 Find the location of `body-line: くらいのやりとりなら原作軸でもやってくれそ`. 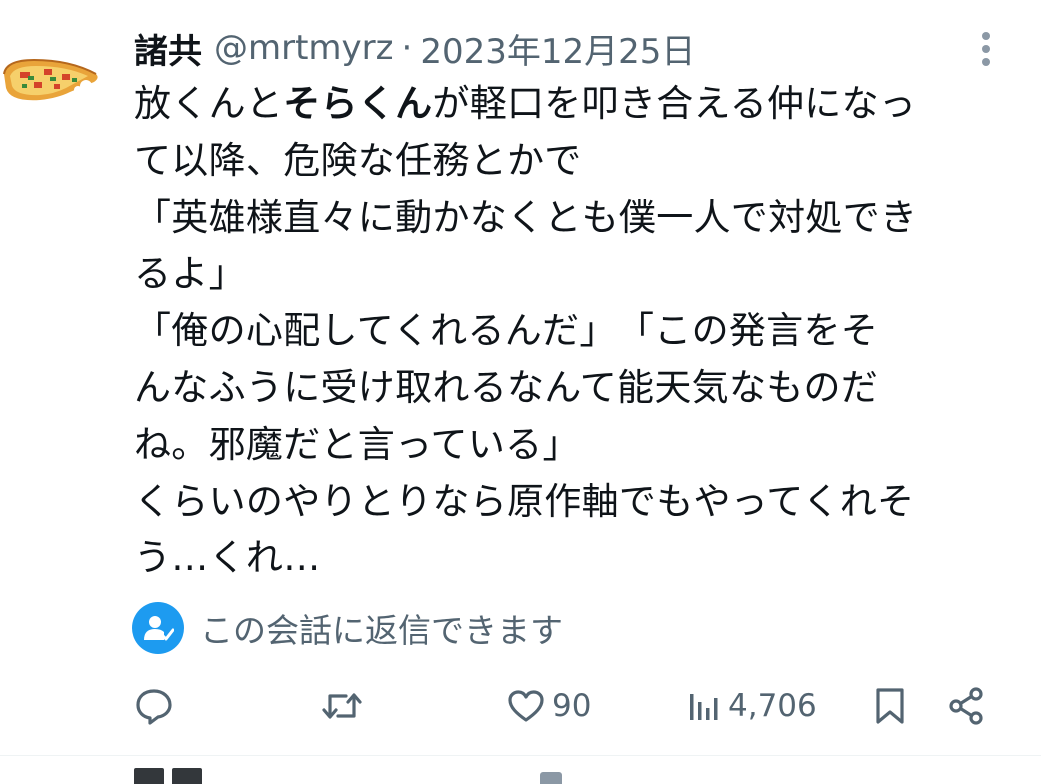

body-line: くらいのやりとりなら原作軸でもやってくれそ is located at coordinates (524, 501).